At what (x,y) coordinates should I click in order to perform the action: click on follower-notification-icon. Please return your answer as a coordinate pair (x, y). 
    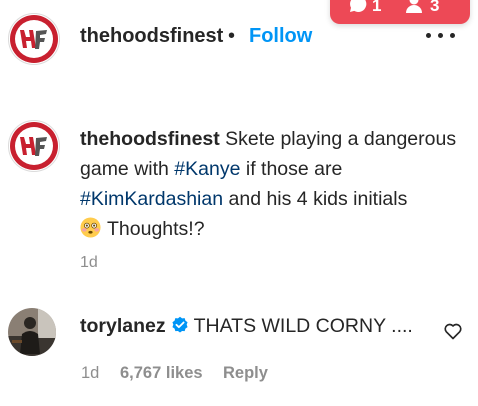
    Looking at the image, I should click on (414, 6).